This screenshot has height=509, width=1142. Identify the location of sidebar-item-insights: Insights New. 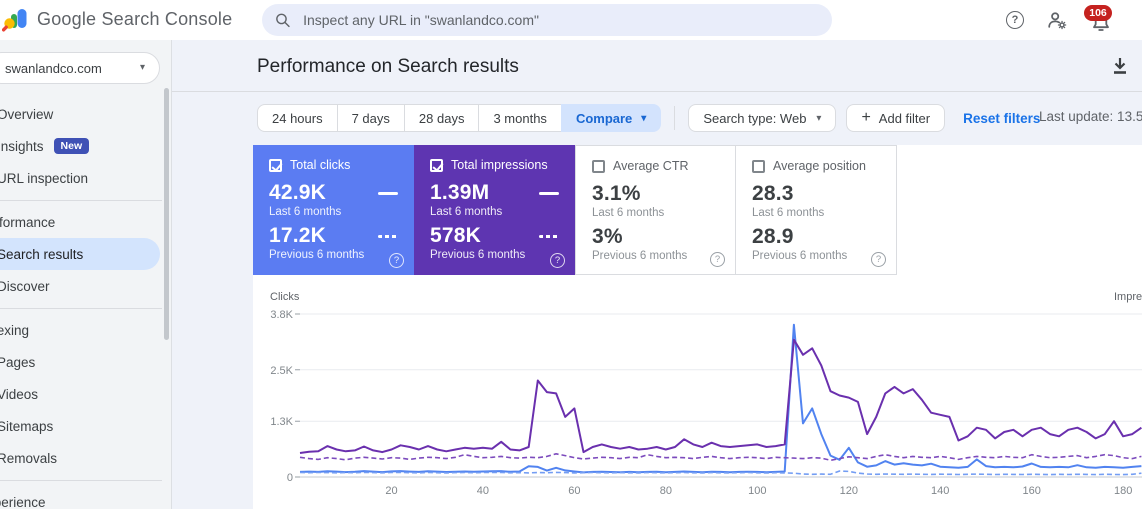
(85, 146).